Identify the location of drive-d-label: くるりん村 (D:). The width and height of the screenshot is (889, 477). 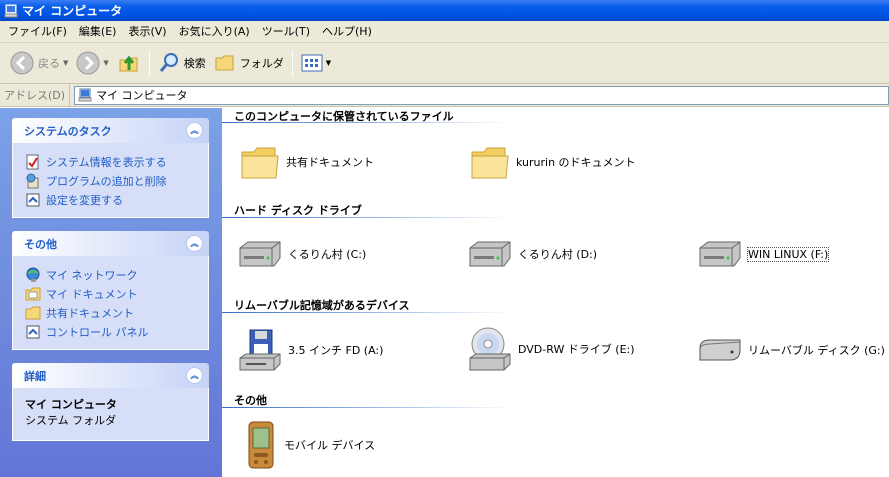
(558, 254).